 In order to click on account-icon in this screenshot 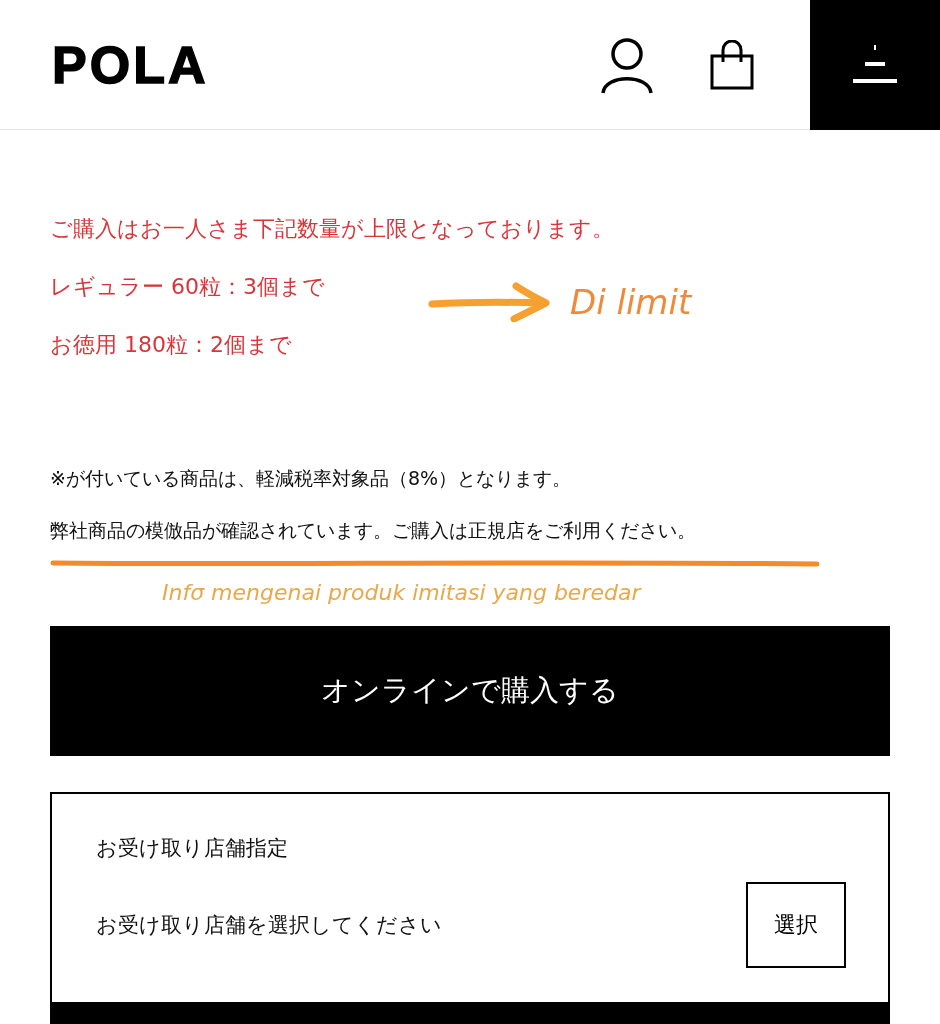, I will do `click(627, 64)`.